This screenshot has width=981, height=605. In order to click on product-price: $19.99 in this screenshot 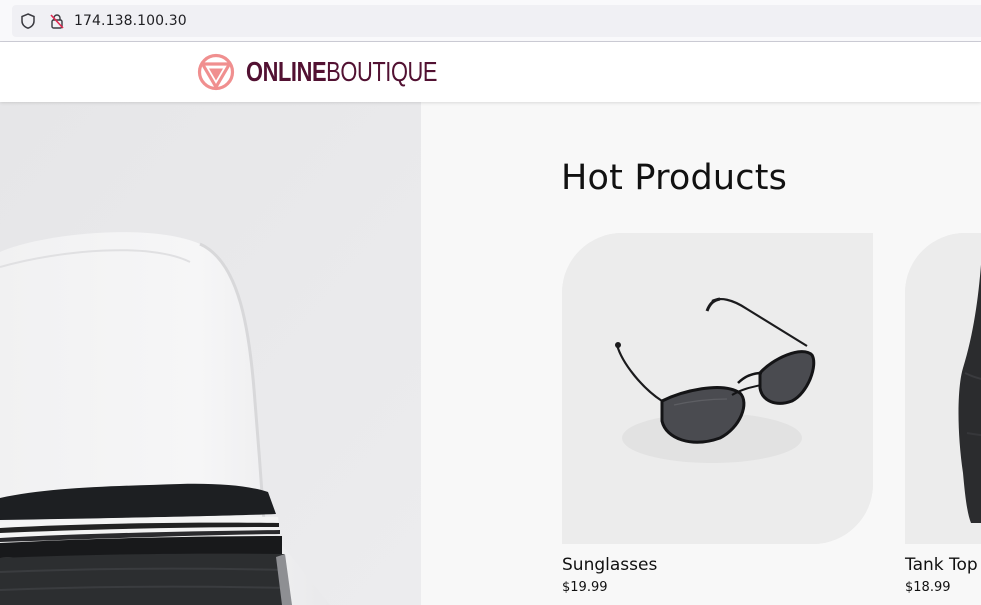, I will do `click(585, 587)`.